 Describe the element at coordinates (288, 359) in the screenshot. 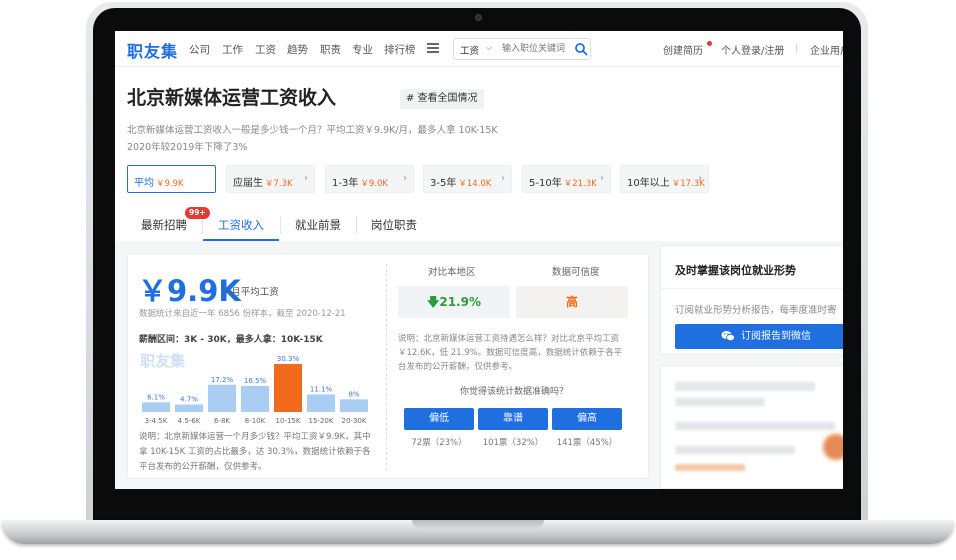

I see `chart-data-label-4: 30.3%` at that location.